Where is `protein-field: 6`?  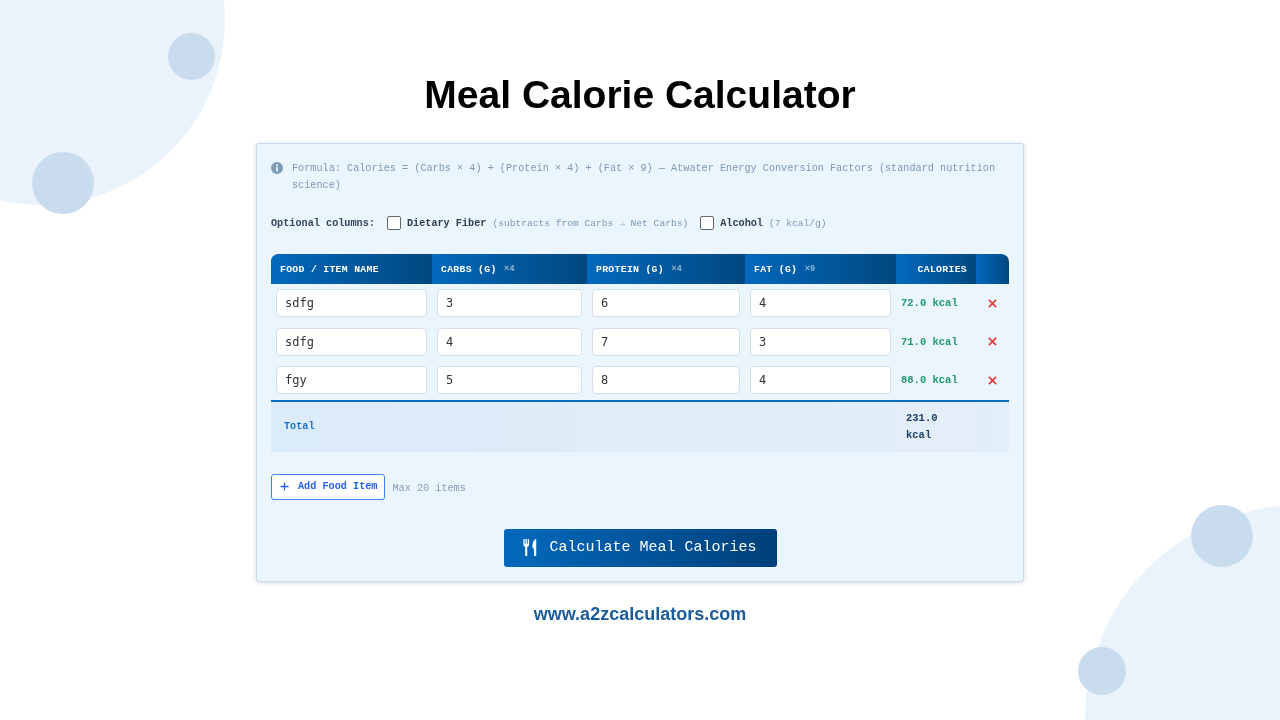
protein-field: 6 is located at coordinates (666, 303).